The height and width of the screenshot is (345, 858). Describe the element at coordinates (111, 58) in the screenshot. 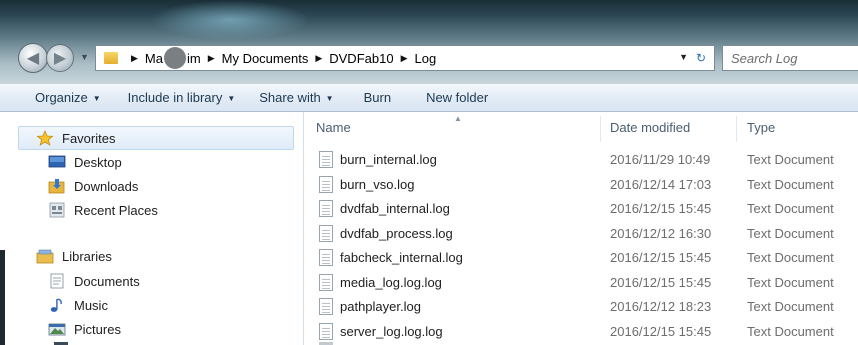

I see `folder-icon` at that location.